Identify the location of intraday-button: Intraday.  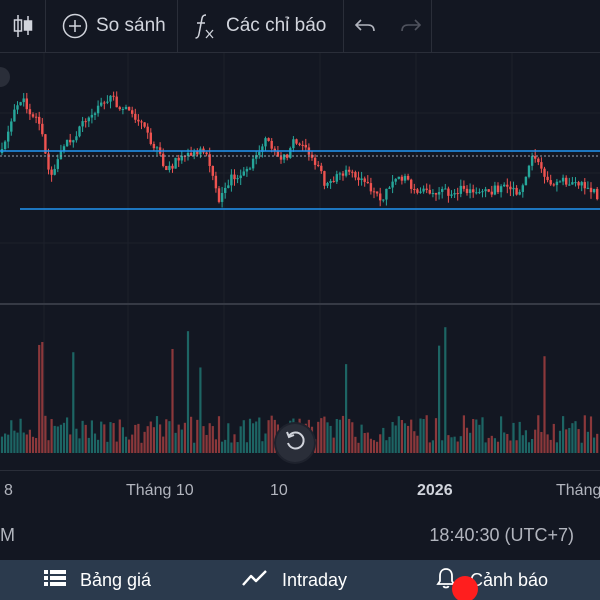
(294, 580).